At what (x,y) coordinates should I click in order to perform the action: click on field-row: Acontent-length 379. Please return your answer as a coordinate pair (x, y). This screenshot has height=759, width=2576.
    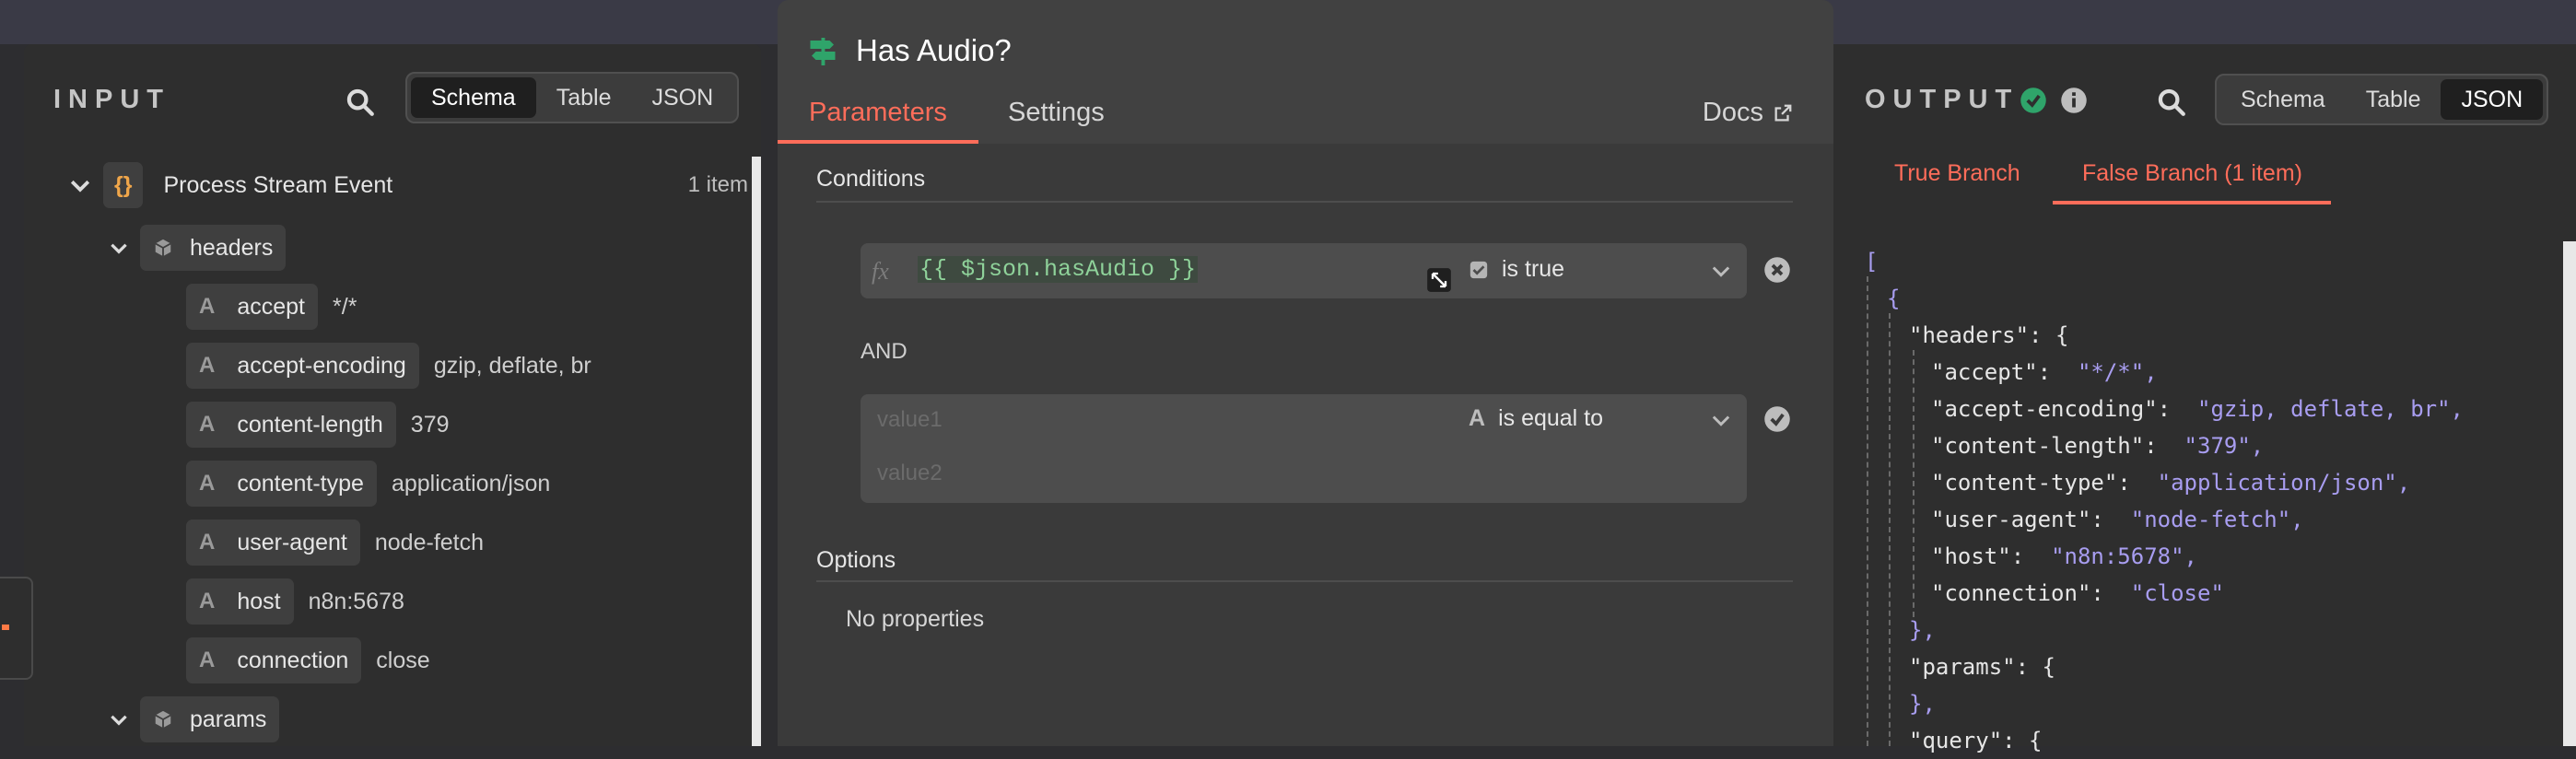
    Looking at the image, I should click on (318, 425).